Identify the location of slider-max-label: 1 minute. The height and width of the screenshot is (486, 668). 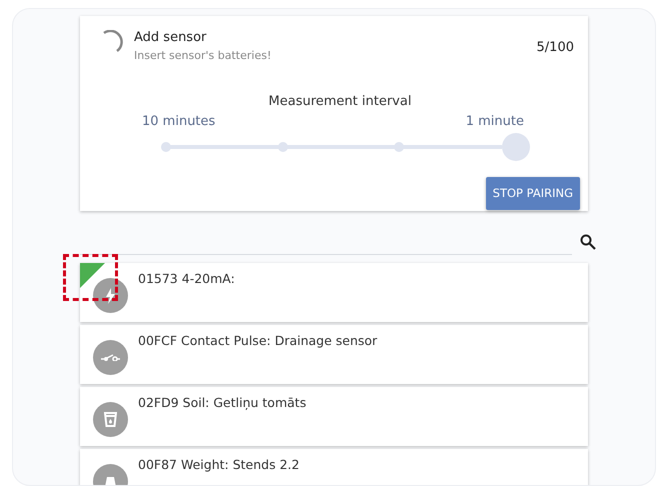
(495, 121).